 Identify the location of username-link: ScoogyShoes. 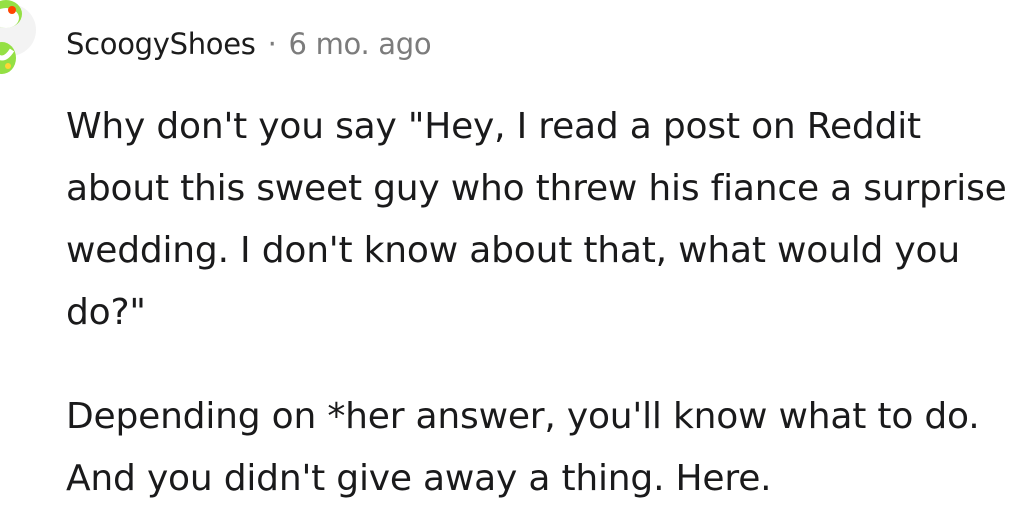
(161, 44).